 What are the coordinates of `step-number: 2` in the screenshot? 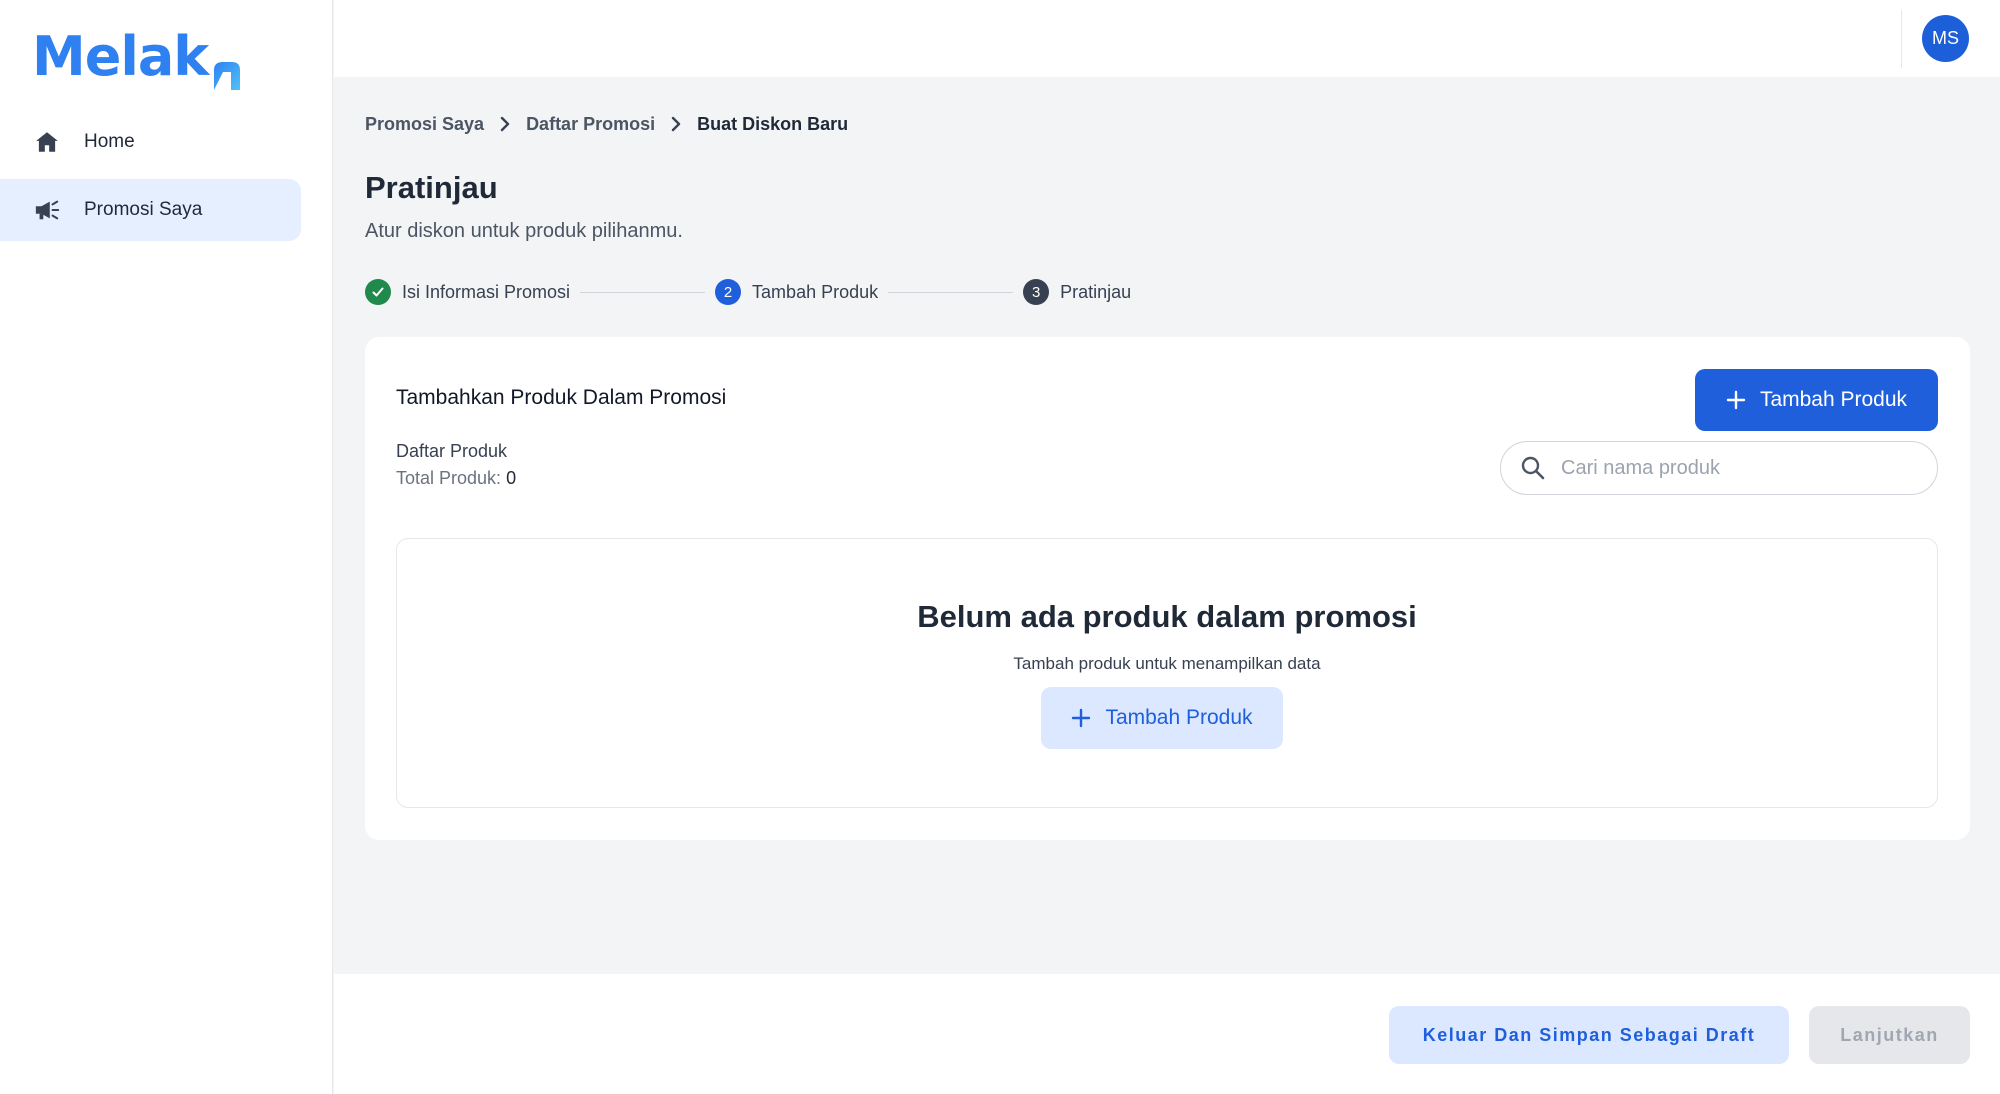 It's located at (728, 292).